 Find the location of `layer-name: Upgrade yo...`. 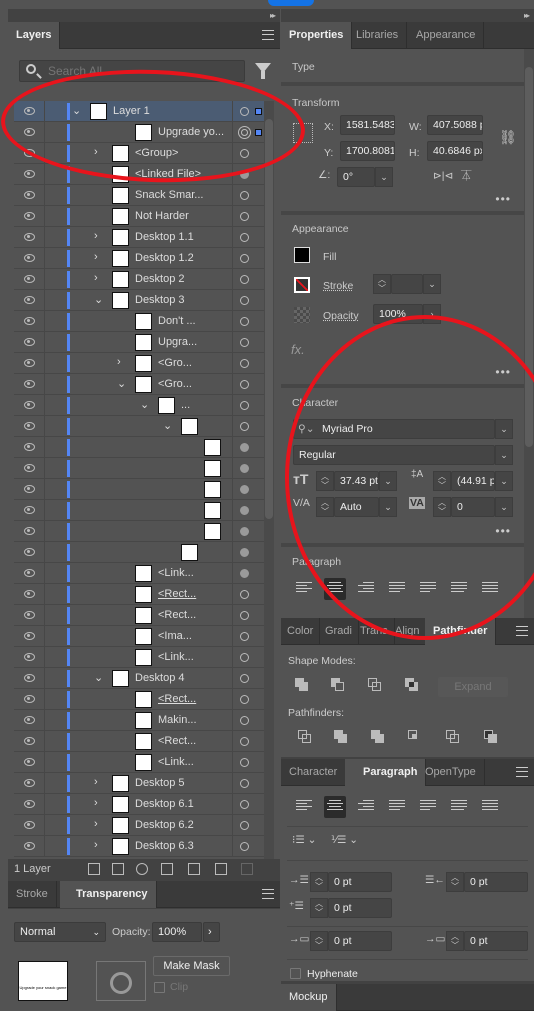

layer-name: Upgrade yo... is located at coordinates (191, 132).